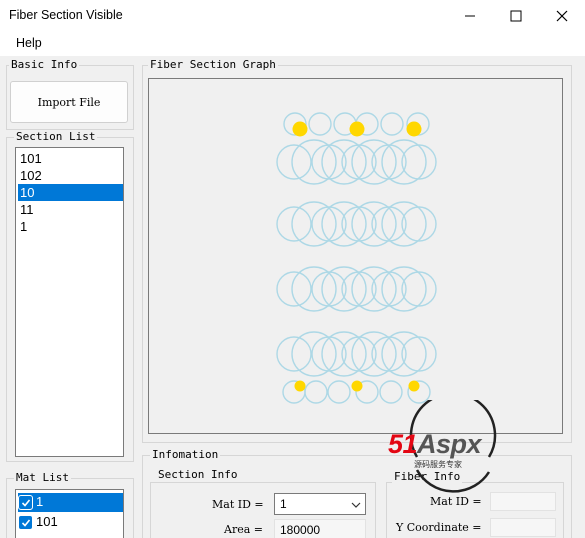 Image resolution: width=585 pixels, height=538 pixels. What do you see at coordinates (69, 513) in the screenshot?
I see `mat-listbox: 1 101` at bounding box center [69, 513].